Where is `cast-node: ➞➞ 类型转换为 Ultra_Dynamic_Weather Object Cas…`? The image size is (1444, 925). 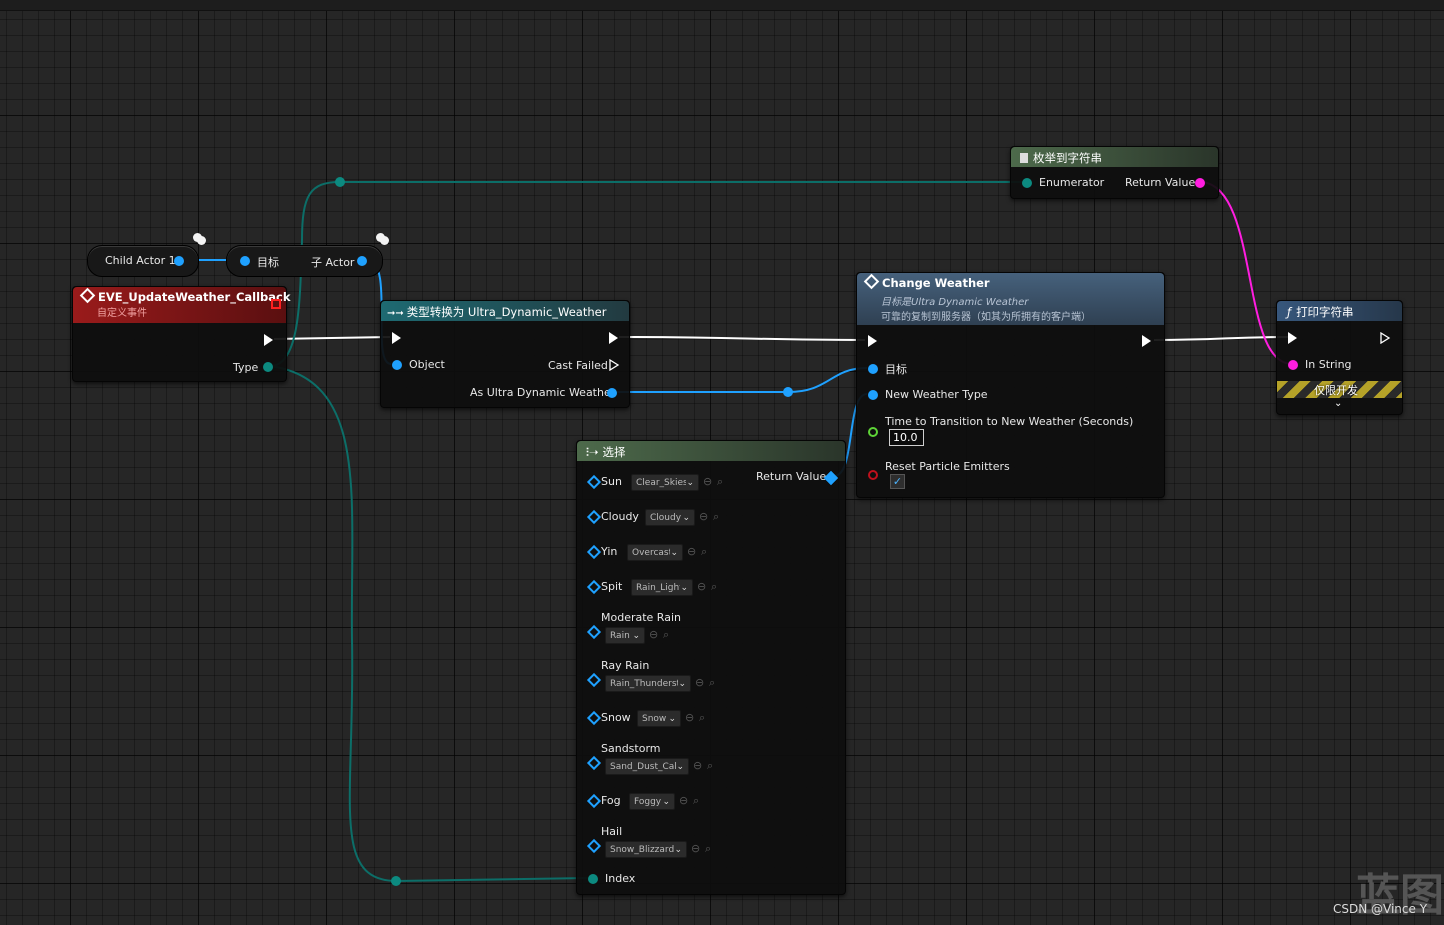
cast-node: ➞➞ 类型转换为 Ultra_Dynamic_Weather Object Cas… is located at coordinates (505, 354).